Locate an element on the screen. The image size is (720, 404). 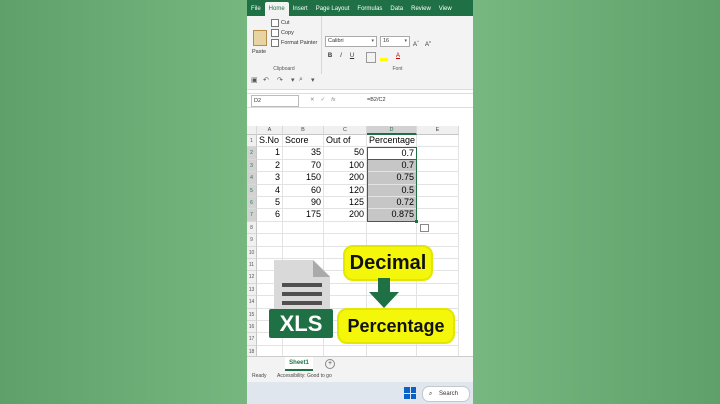
row-header-6: 6 is located at coordinates (252, 203).